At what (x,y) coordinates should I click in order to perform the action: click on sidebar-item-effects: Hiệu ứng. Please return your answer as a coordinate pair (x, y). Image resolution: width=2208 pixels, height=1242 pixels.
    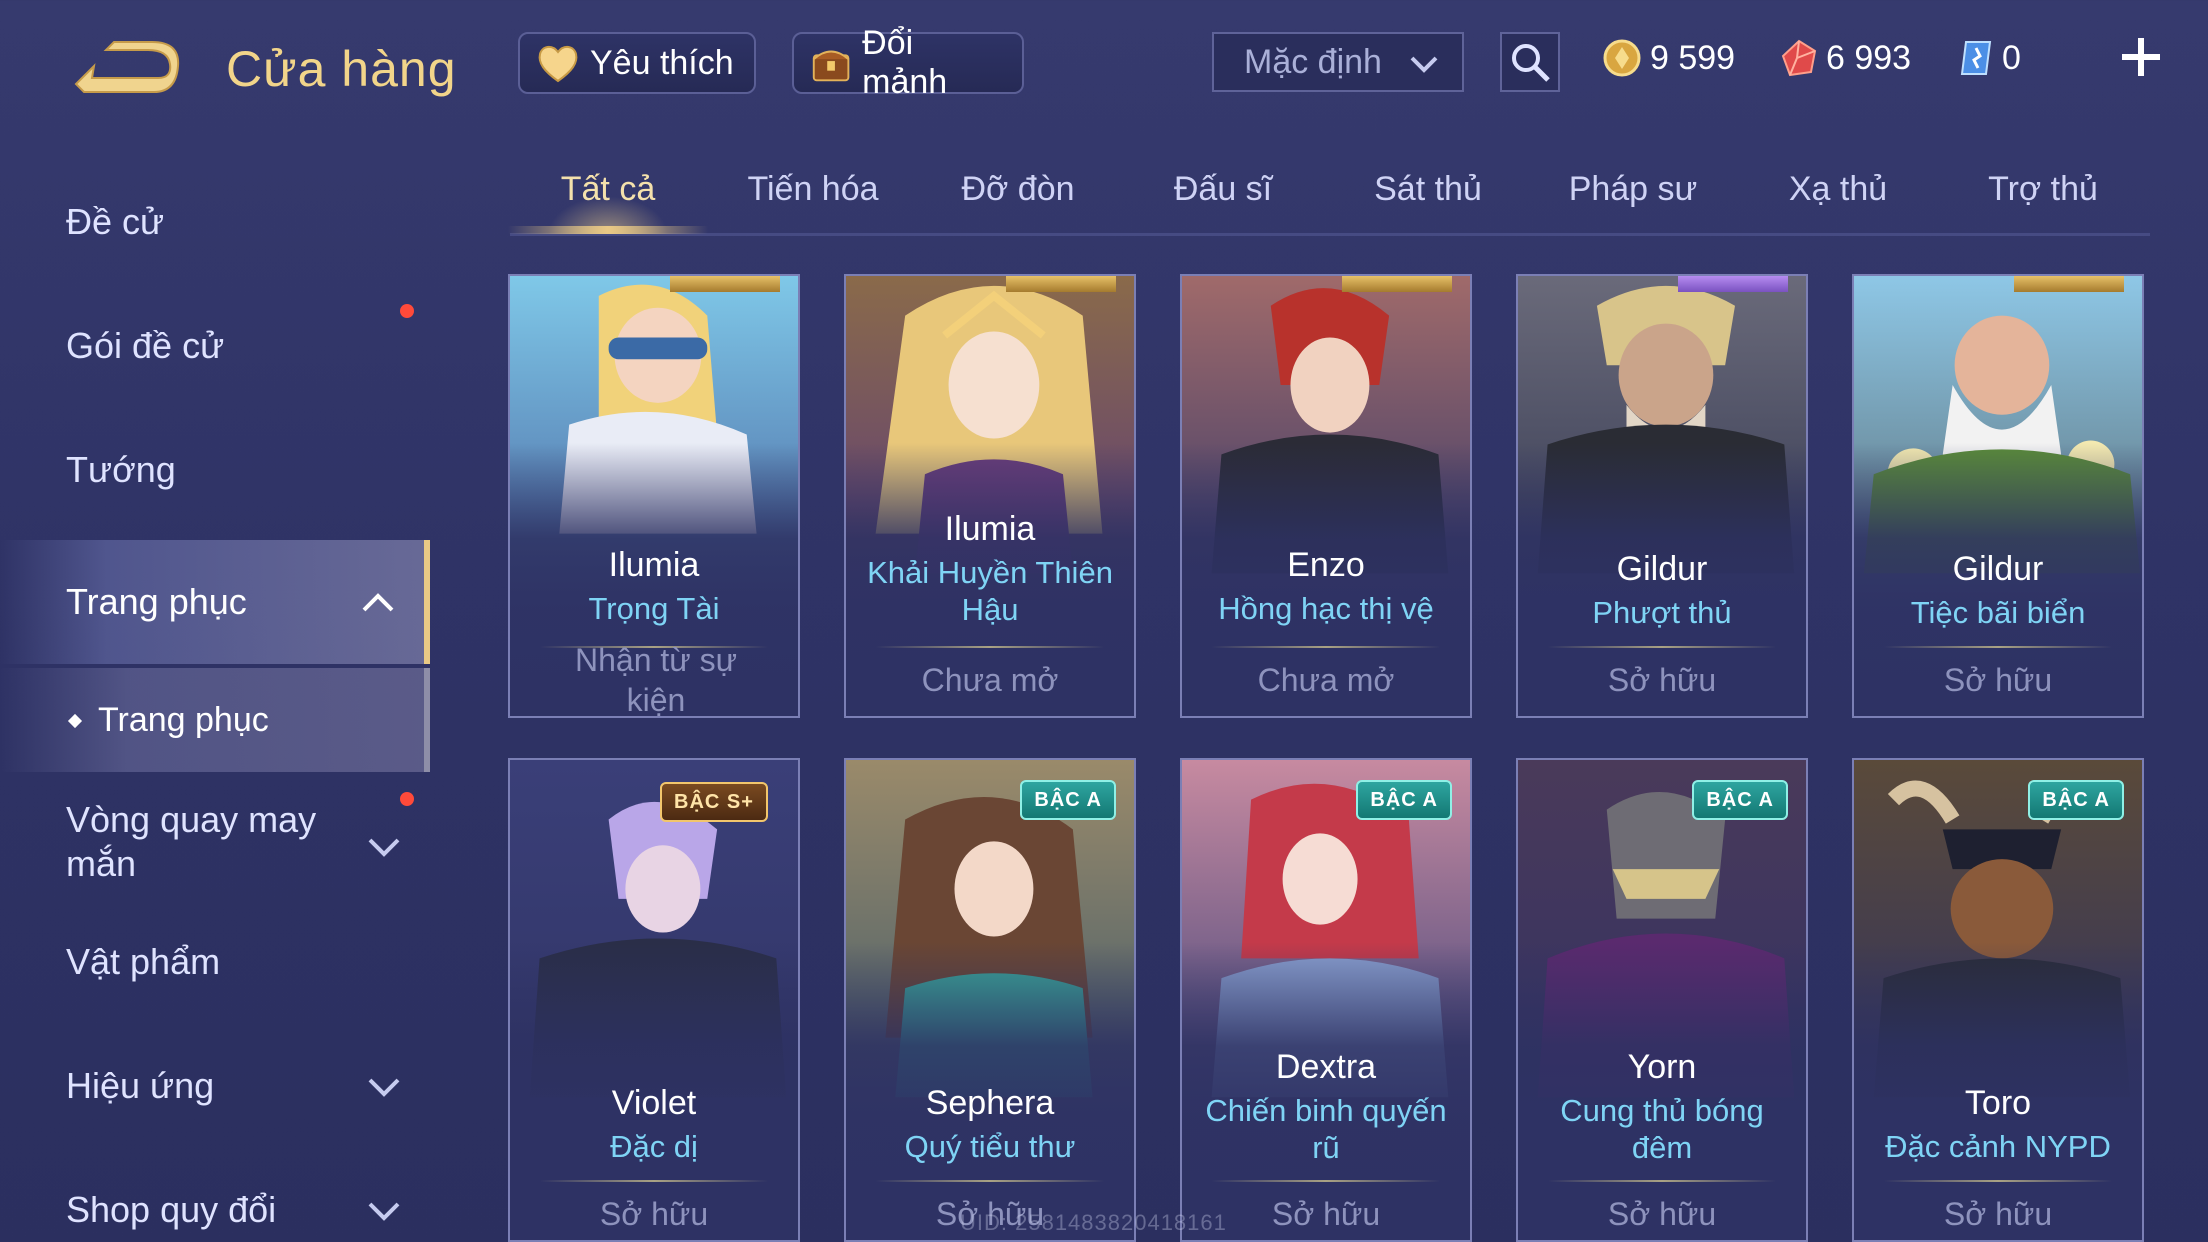
    Looking at the image, I should click on (215, 1086).